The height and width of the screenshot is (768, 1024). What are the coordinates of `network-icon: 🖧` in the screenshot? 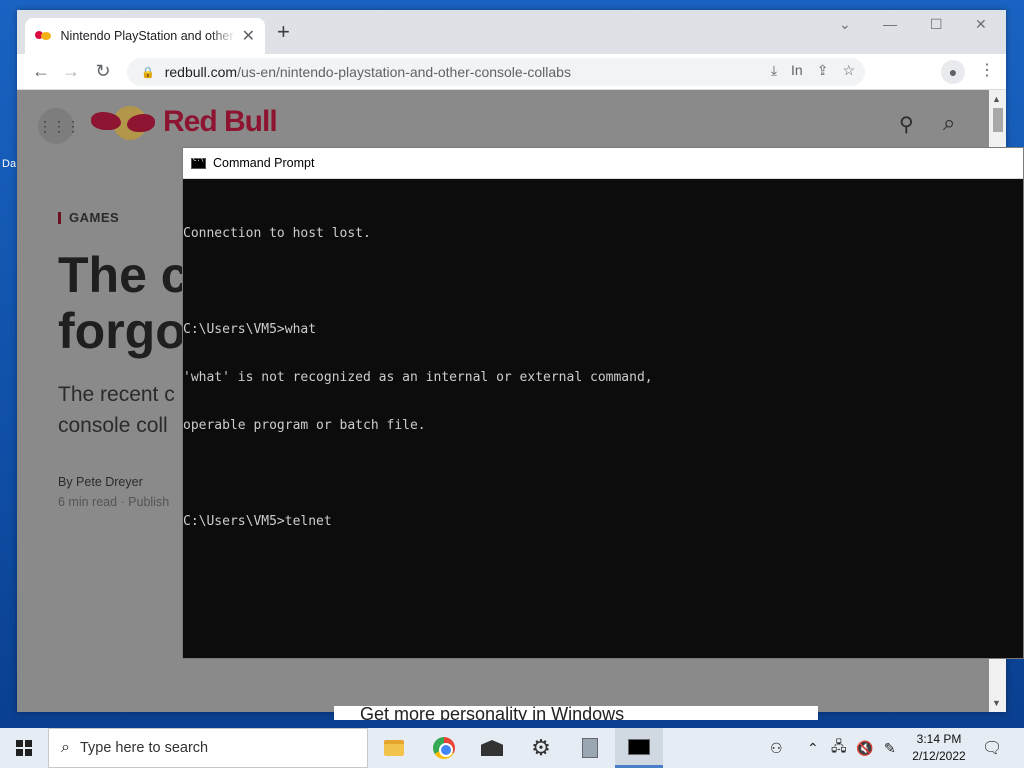 It's located at (839, 748).